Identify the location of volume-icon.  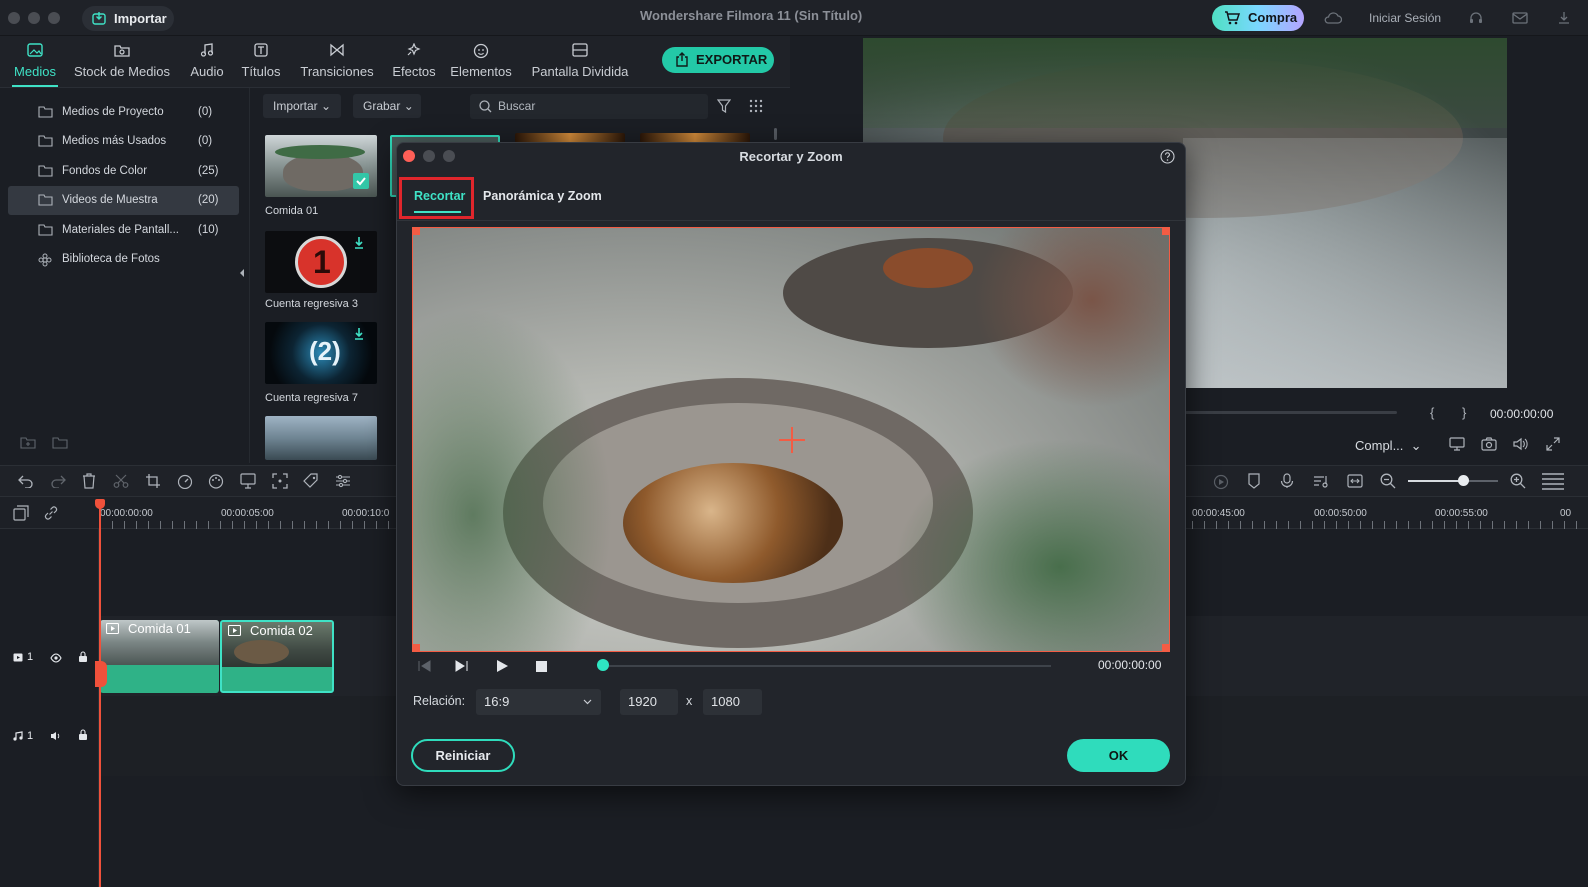
(1521, 444).